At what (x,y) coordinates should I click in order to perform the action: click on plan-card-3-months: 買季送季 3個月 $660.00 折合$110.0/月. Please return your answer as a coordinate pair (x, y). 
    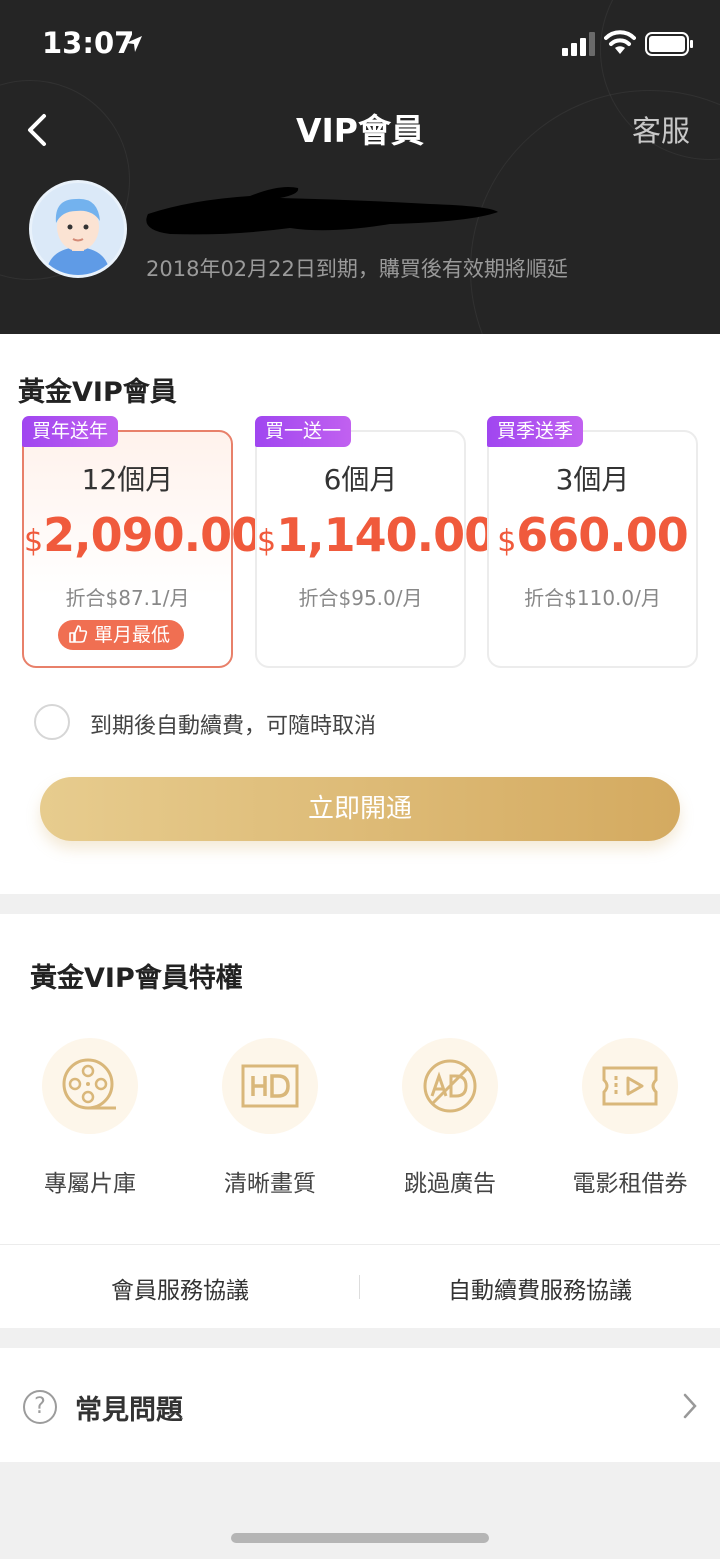
    Looking at the image, I should click on (592, 542).